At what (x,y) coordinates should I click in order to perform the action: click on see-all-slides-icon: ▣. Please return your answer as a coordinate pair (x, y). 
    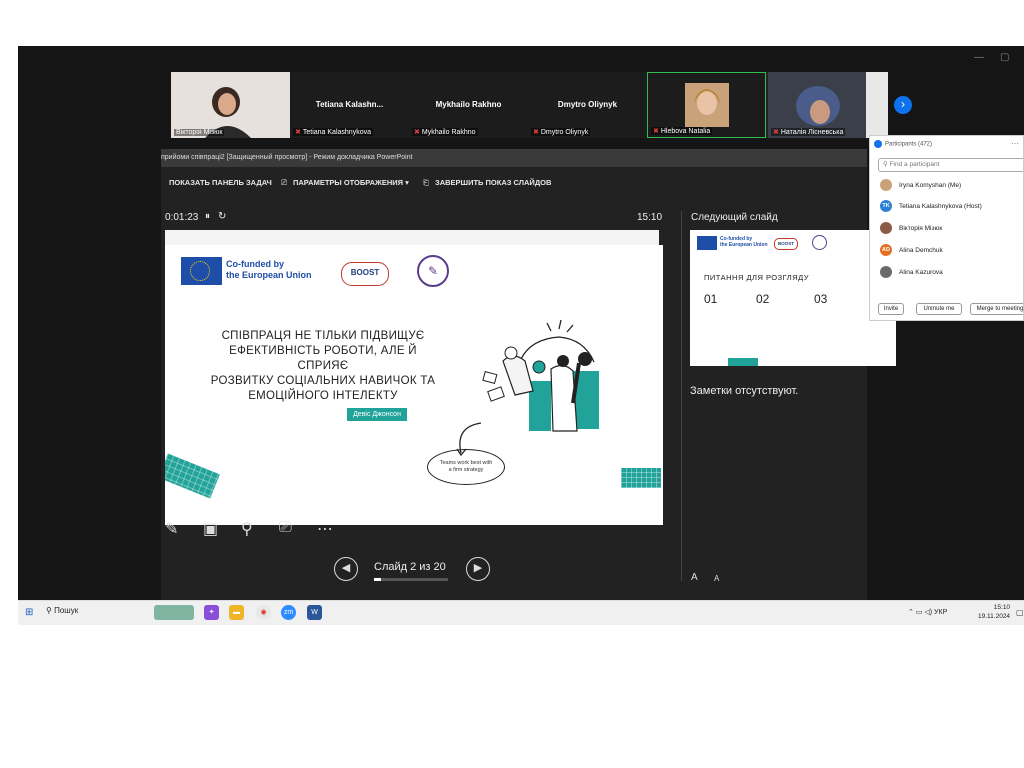
    Looking at the image, I should click on (210, 529).